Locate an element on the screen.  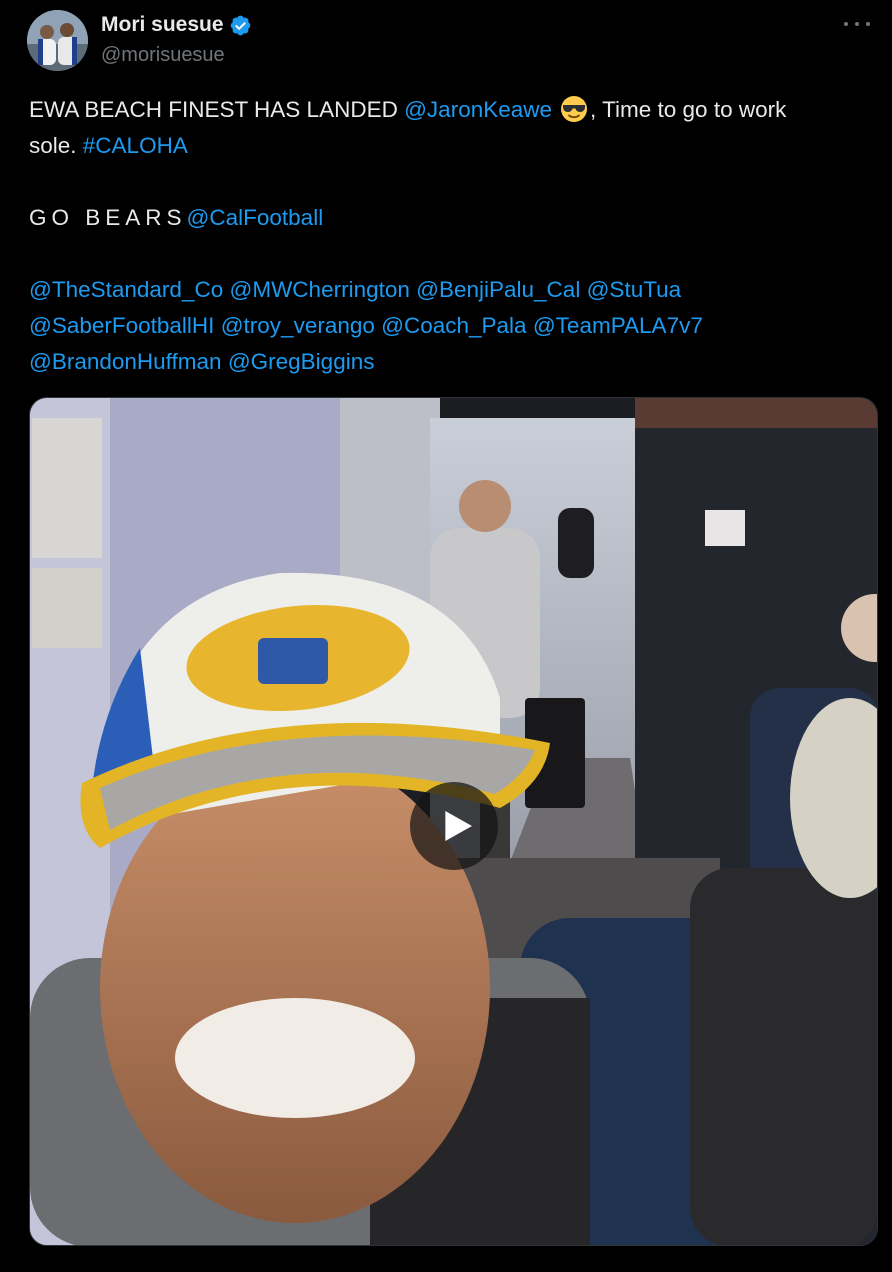
author-name-row: Mori suesue is located at coordinates (176, 25).